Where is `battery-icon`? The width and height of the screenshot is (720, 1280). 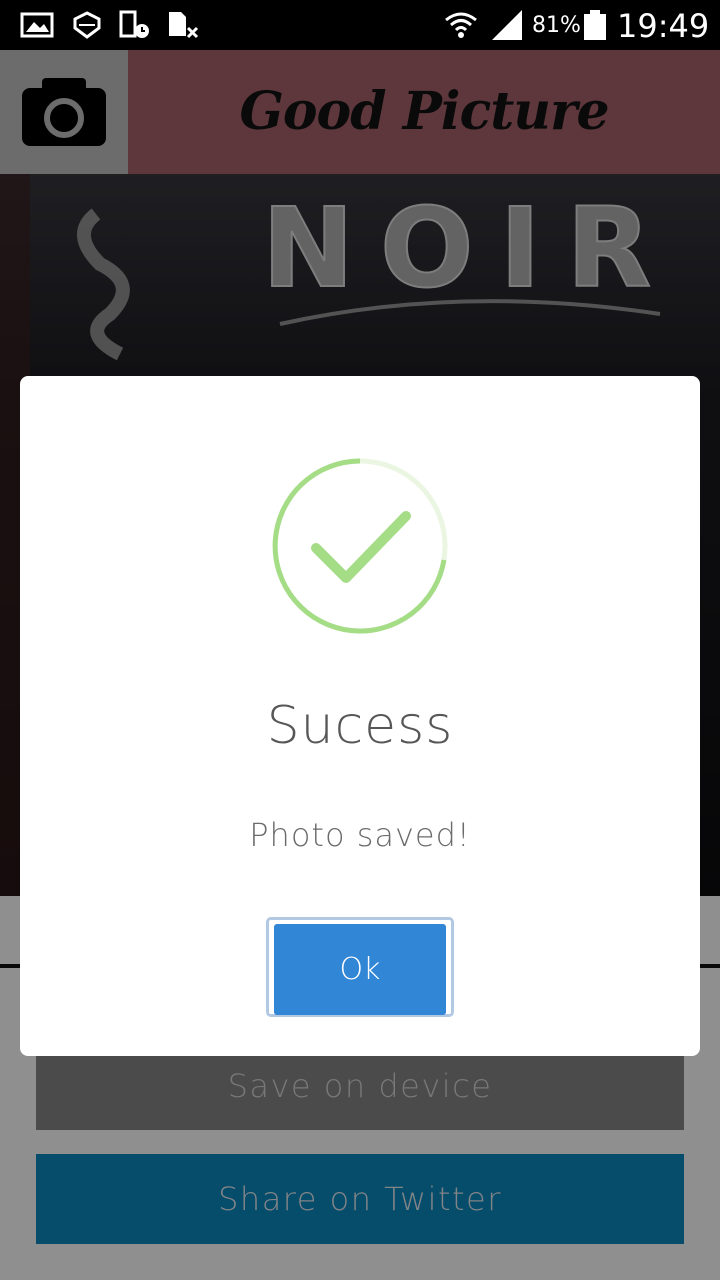 battery-icon is located at coordinates (595, 25).